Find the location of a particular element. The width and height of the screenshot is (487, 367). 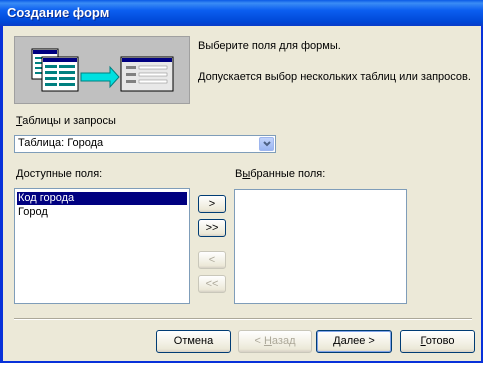

finish-button-text: отово is located at coordinates (440, 341).